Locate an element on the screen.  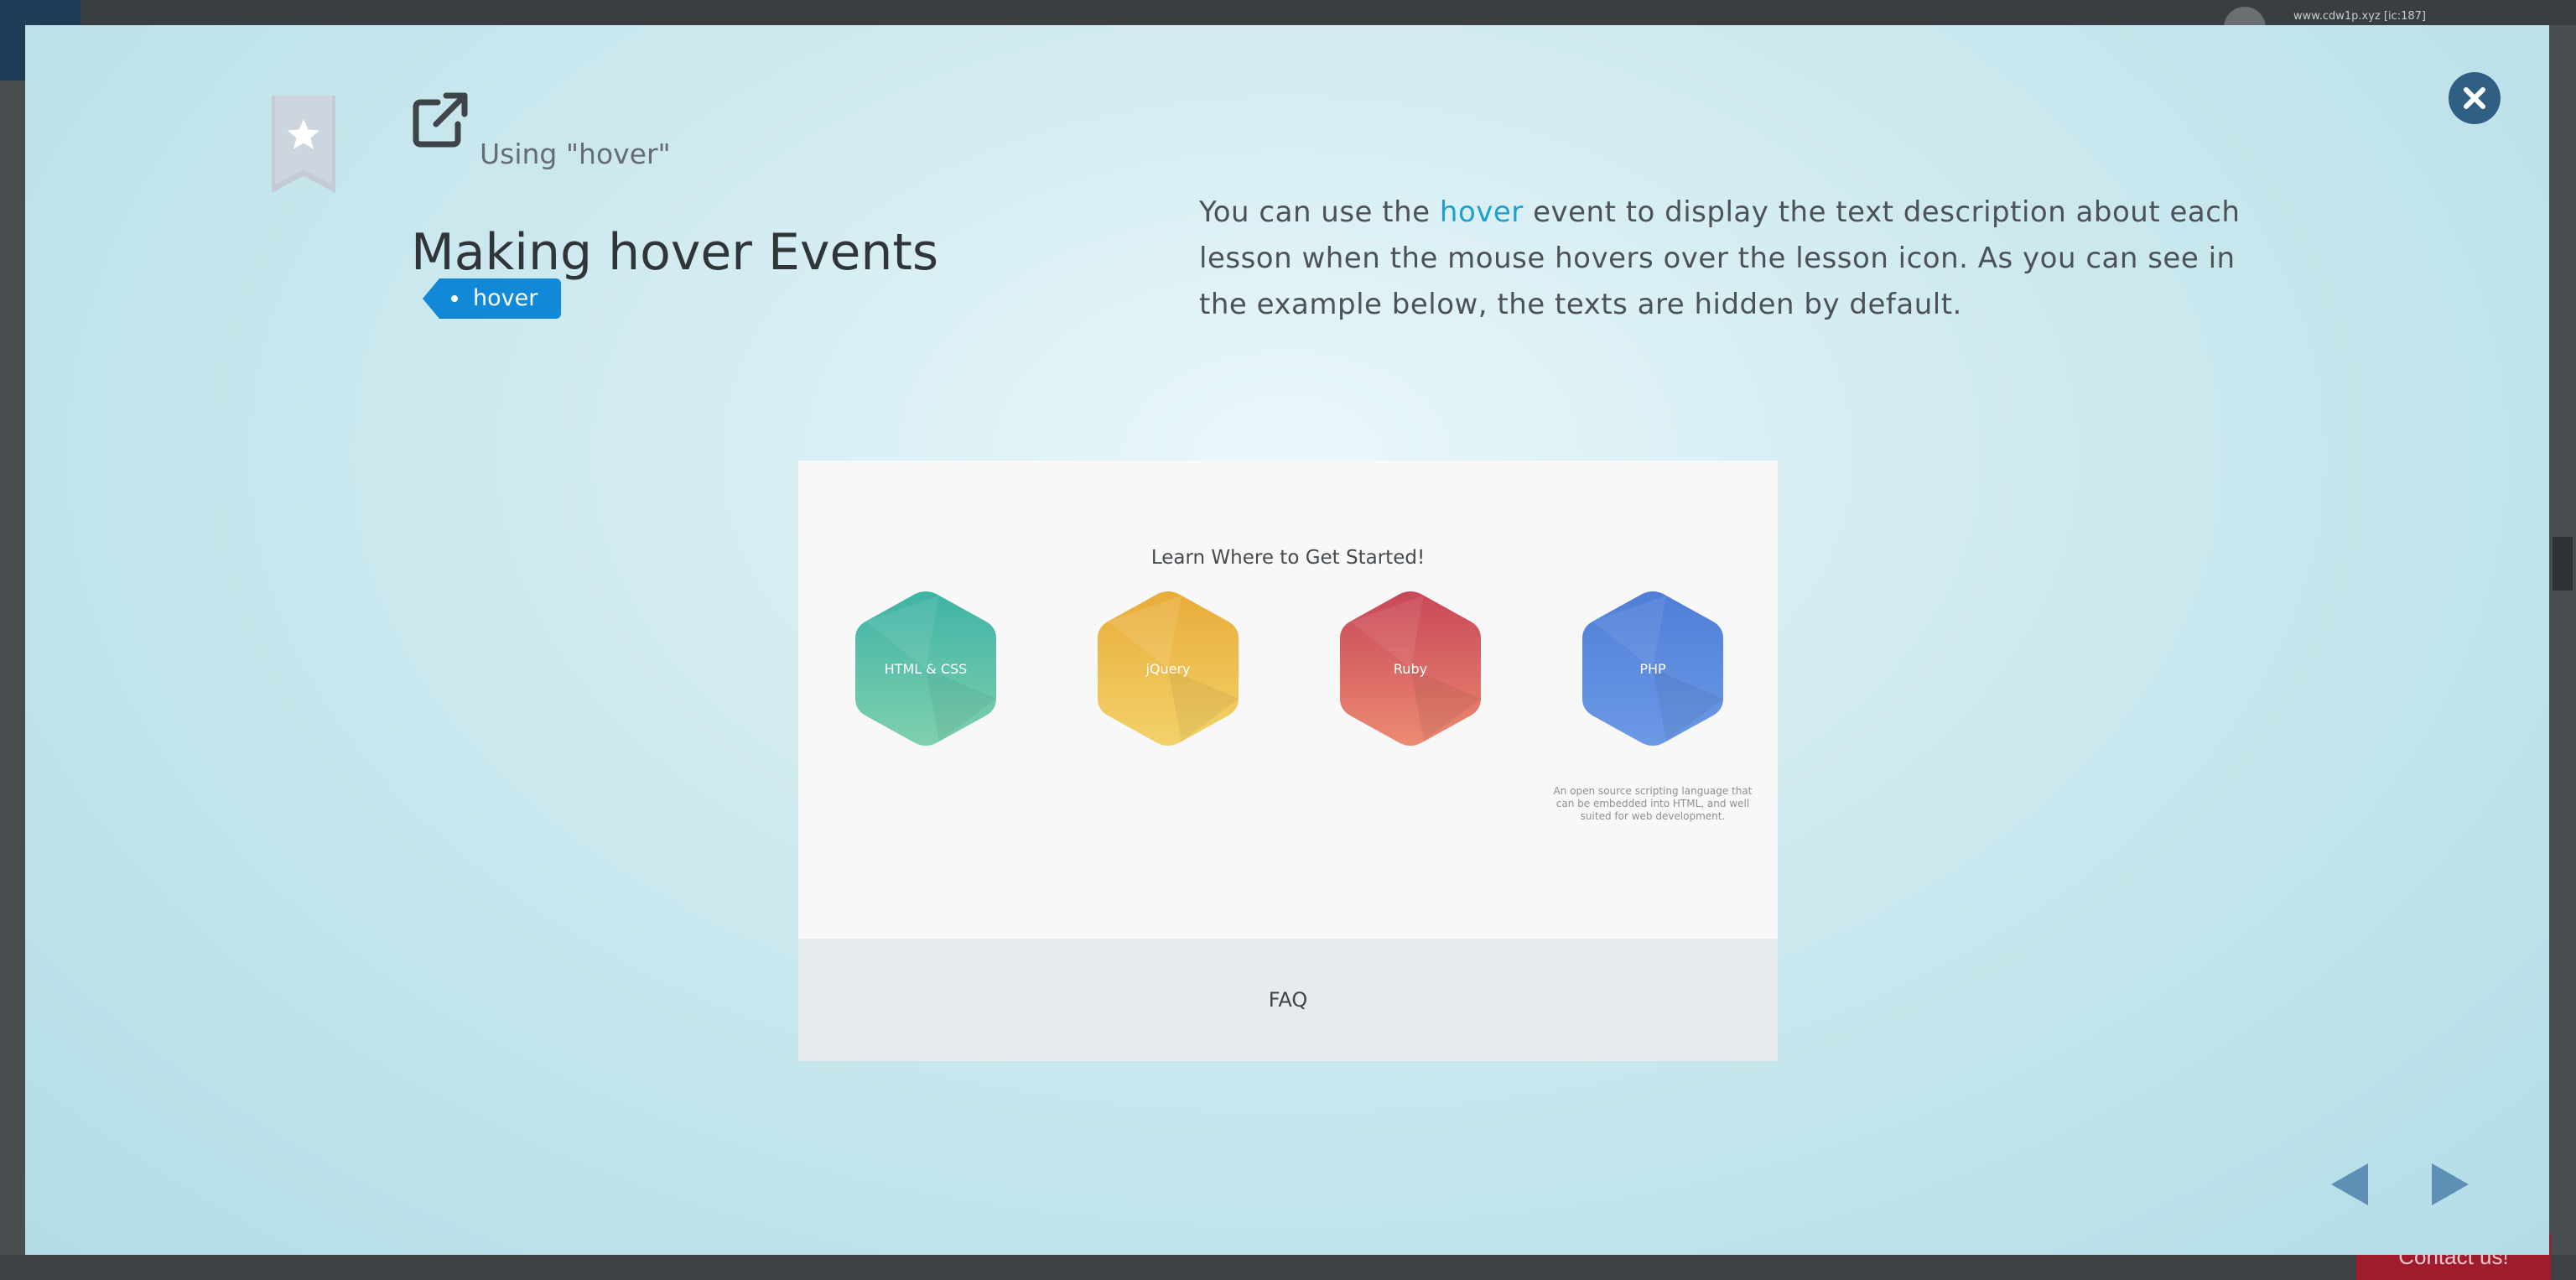
close-icon is located at coordinates (2474, 98).